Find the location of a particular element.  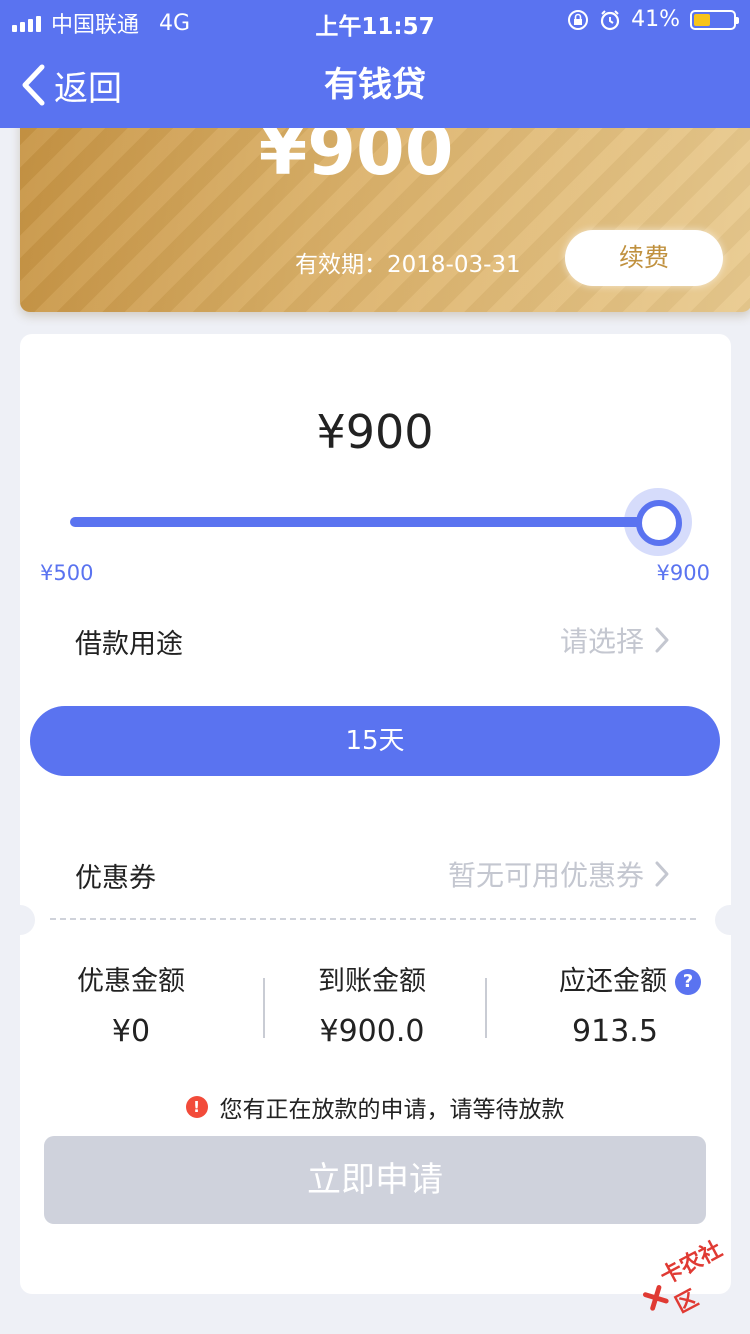

purpose-label: 借款用途 is located at coordinates (129, 644).